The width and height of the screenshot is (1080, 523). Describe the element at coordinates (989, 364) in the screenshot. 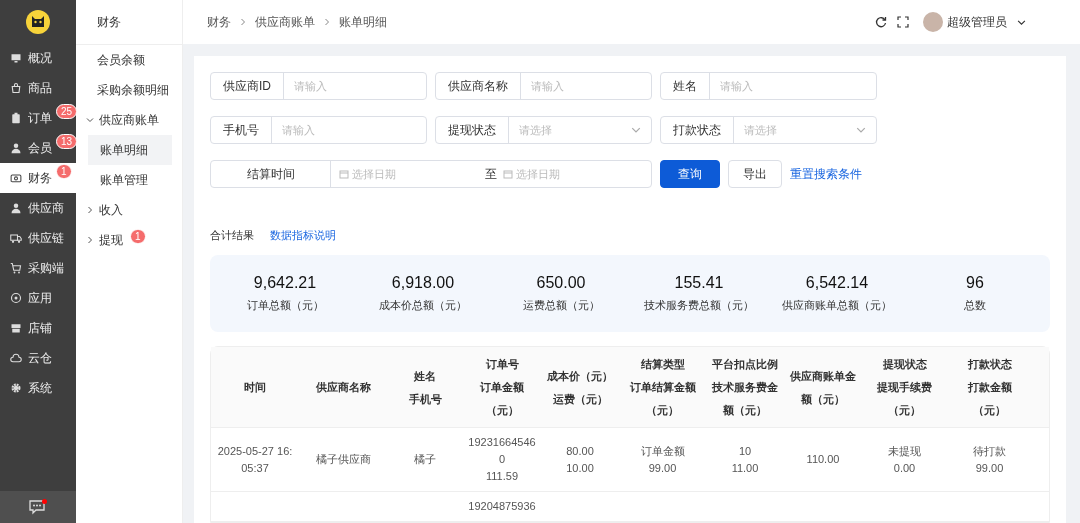

I see `column-header: 打款状态` at that location.